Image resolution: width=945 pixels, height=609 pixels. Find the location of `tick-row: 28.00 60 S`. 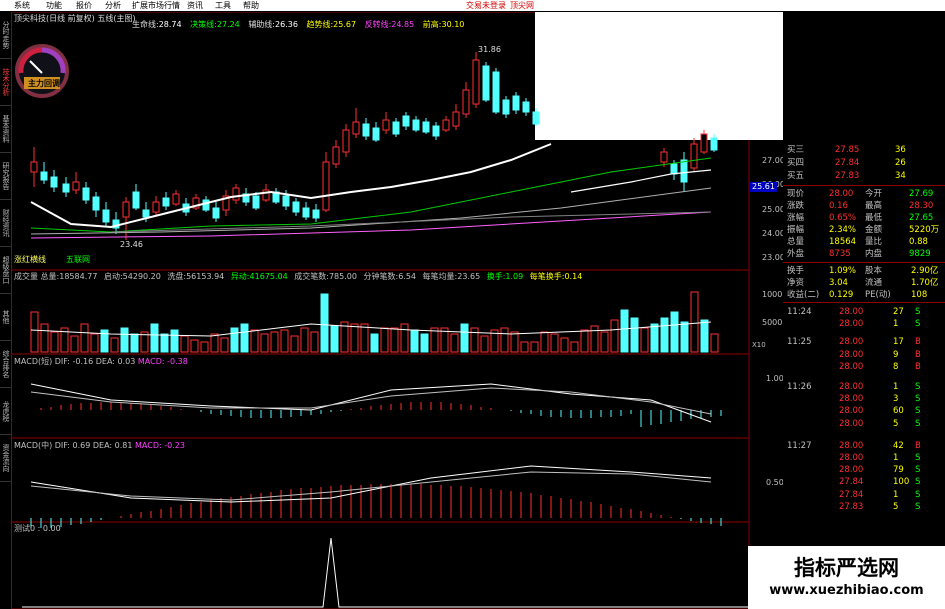

tick-row: 28.00 60 S is located at coordinates (864, 411).